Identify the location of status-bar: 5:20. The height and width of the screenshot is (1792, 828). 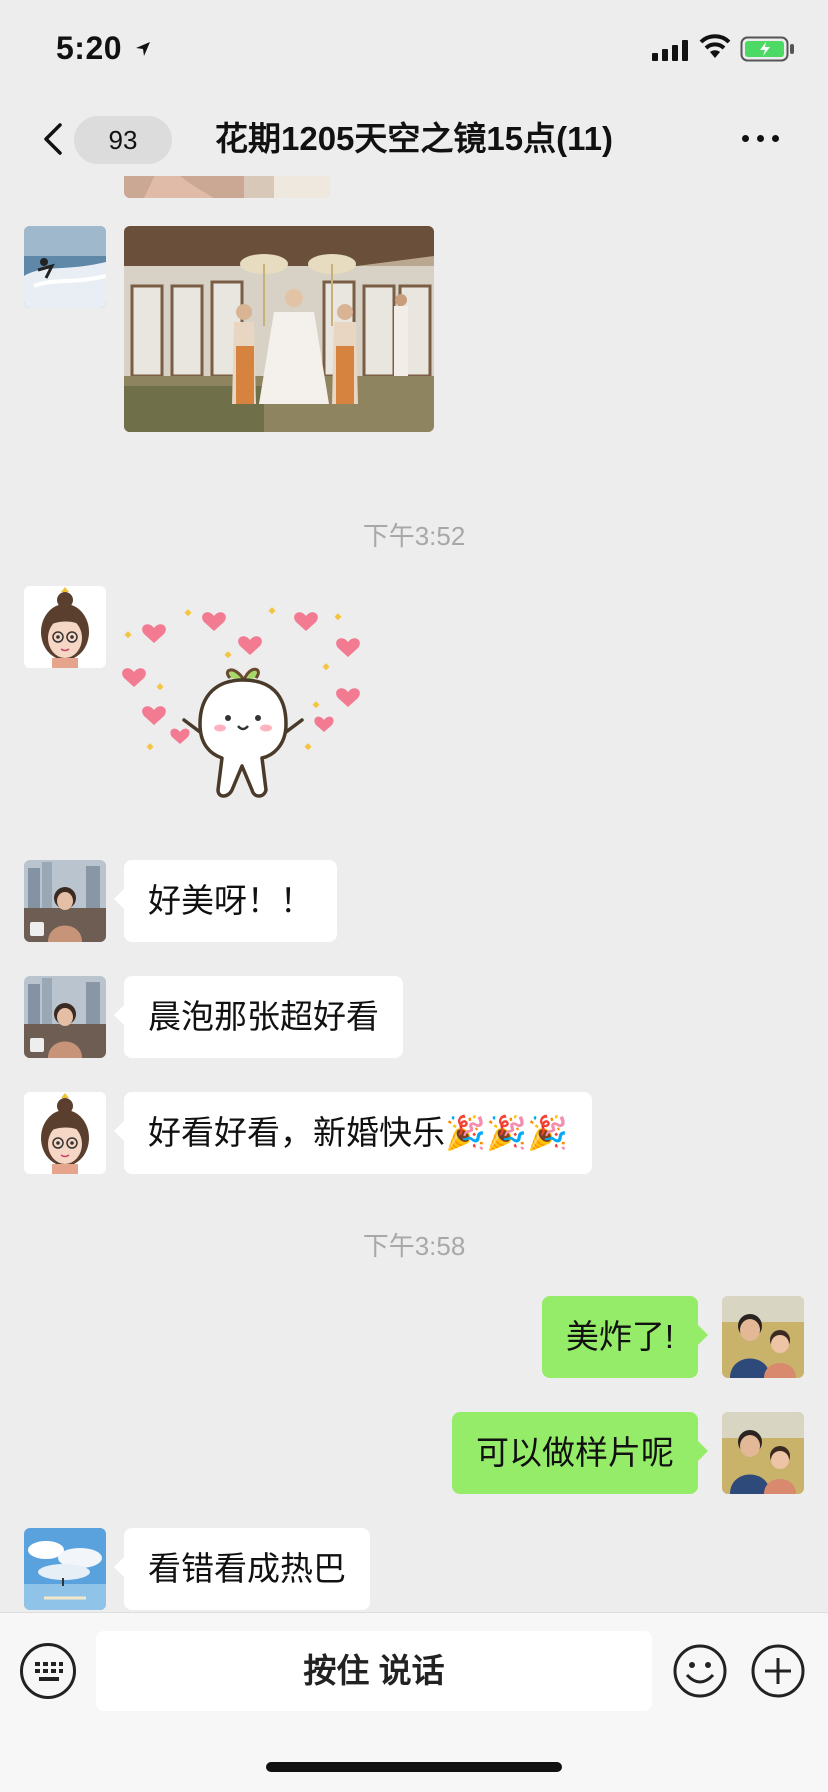
(414, 50).